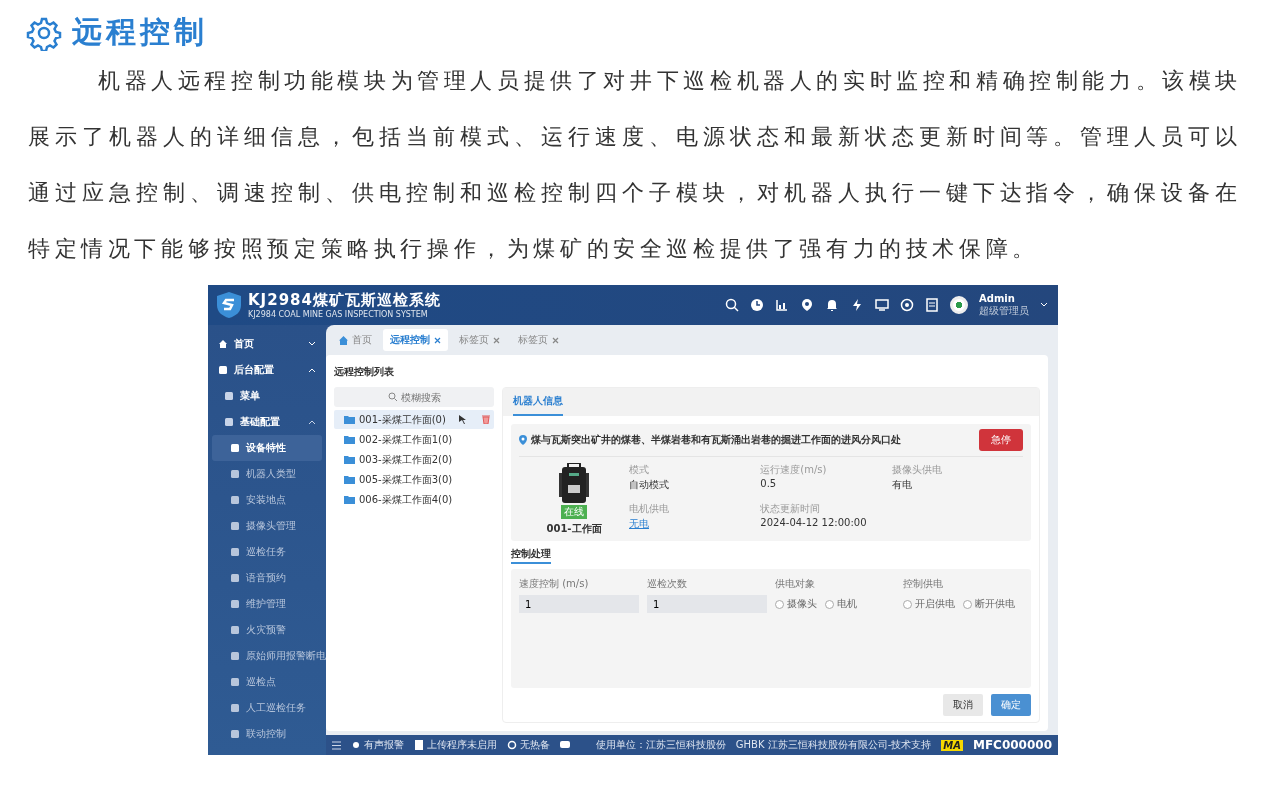  Describe the element at coordinates (959, 305) in the screenshot. I see `avatar` at that location.